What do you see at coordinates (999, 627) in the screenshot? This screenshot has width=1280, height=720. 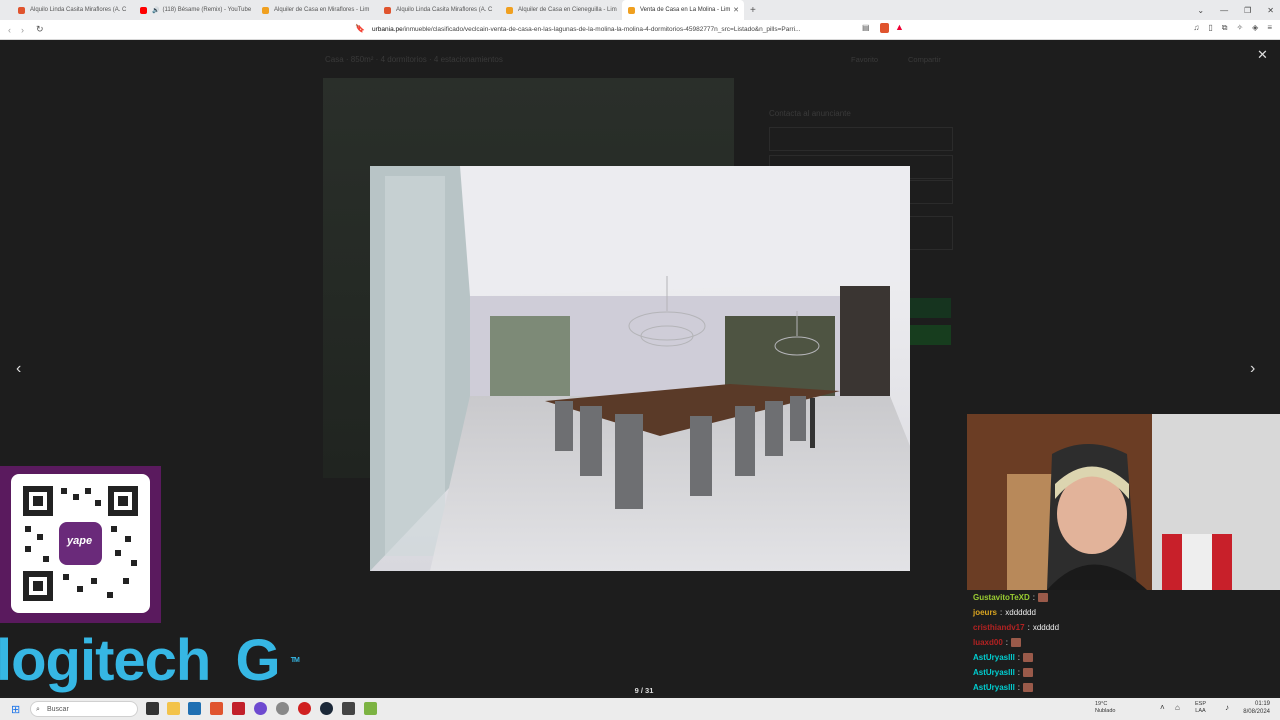 I see `chat-username: cristhiandv17` at bounding box center [999, 627].